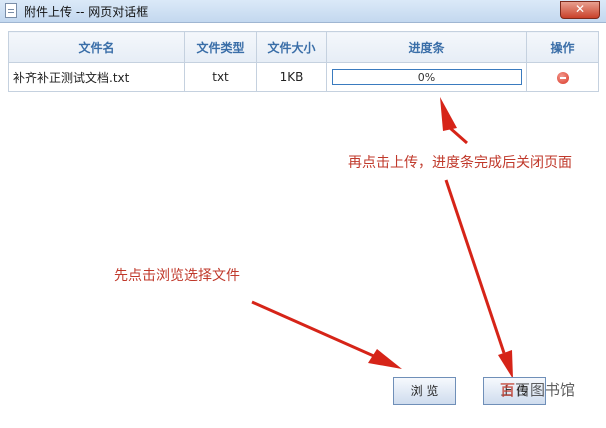  I want to click on arrow-to-progress-bar, so click(454, 121).